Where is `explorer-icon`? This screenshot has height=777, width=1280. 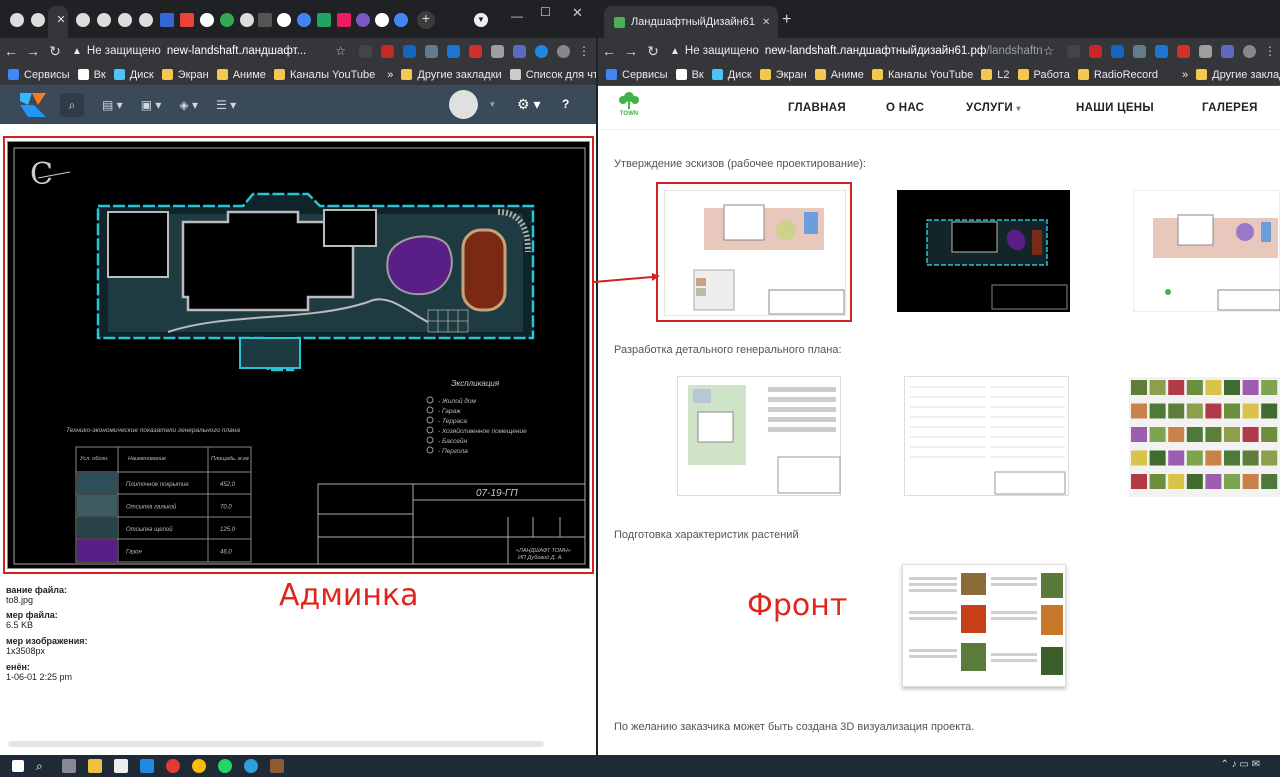
explorer-icon is located at coordinates (95, 766).